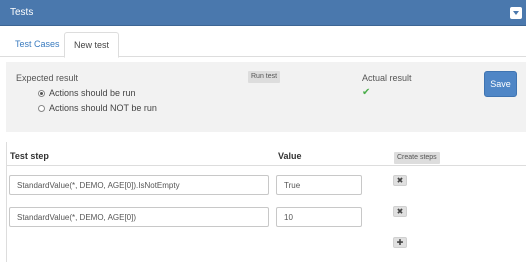  What do you see at coordinates (387, 78) in the screenshot?
I see `actual-result-label: Actual result` at bounding box center [387, 78].